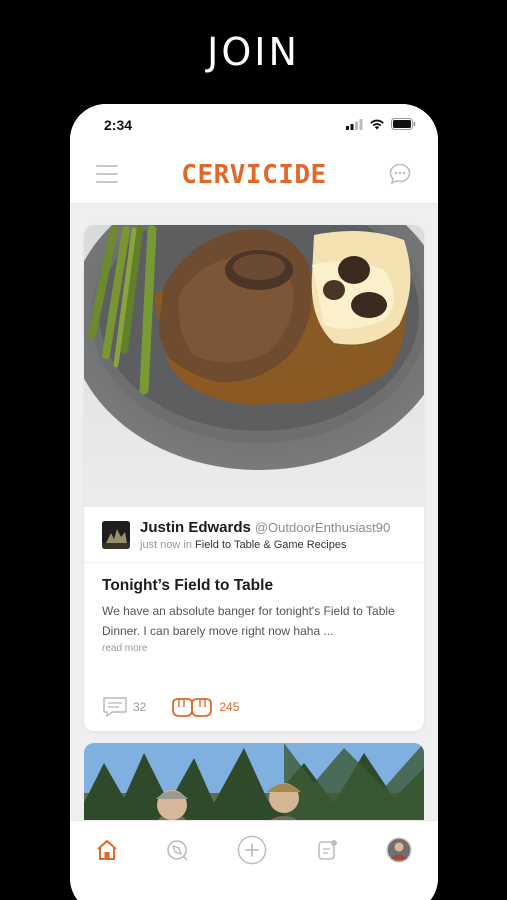  What do you see at coordinates (118, 125) in the screenshot?
I see `status-time: 2:34` at bounding box center [118, 125].